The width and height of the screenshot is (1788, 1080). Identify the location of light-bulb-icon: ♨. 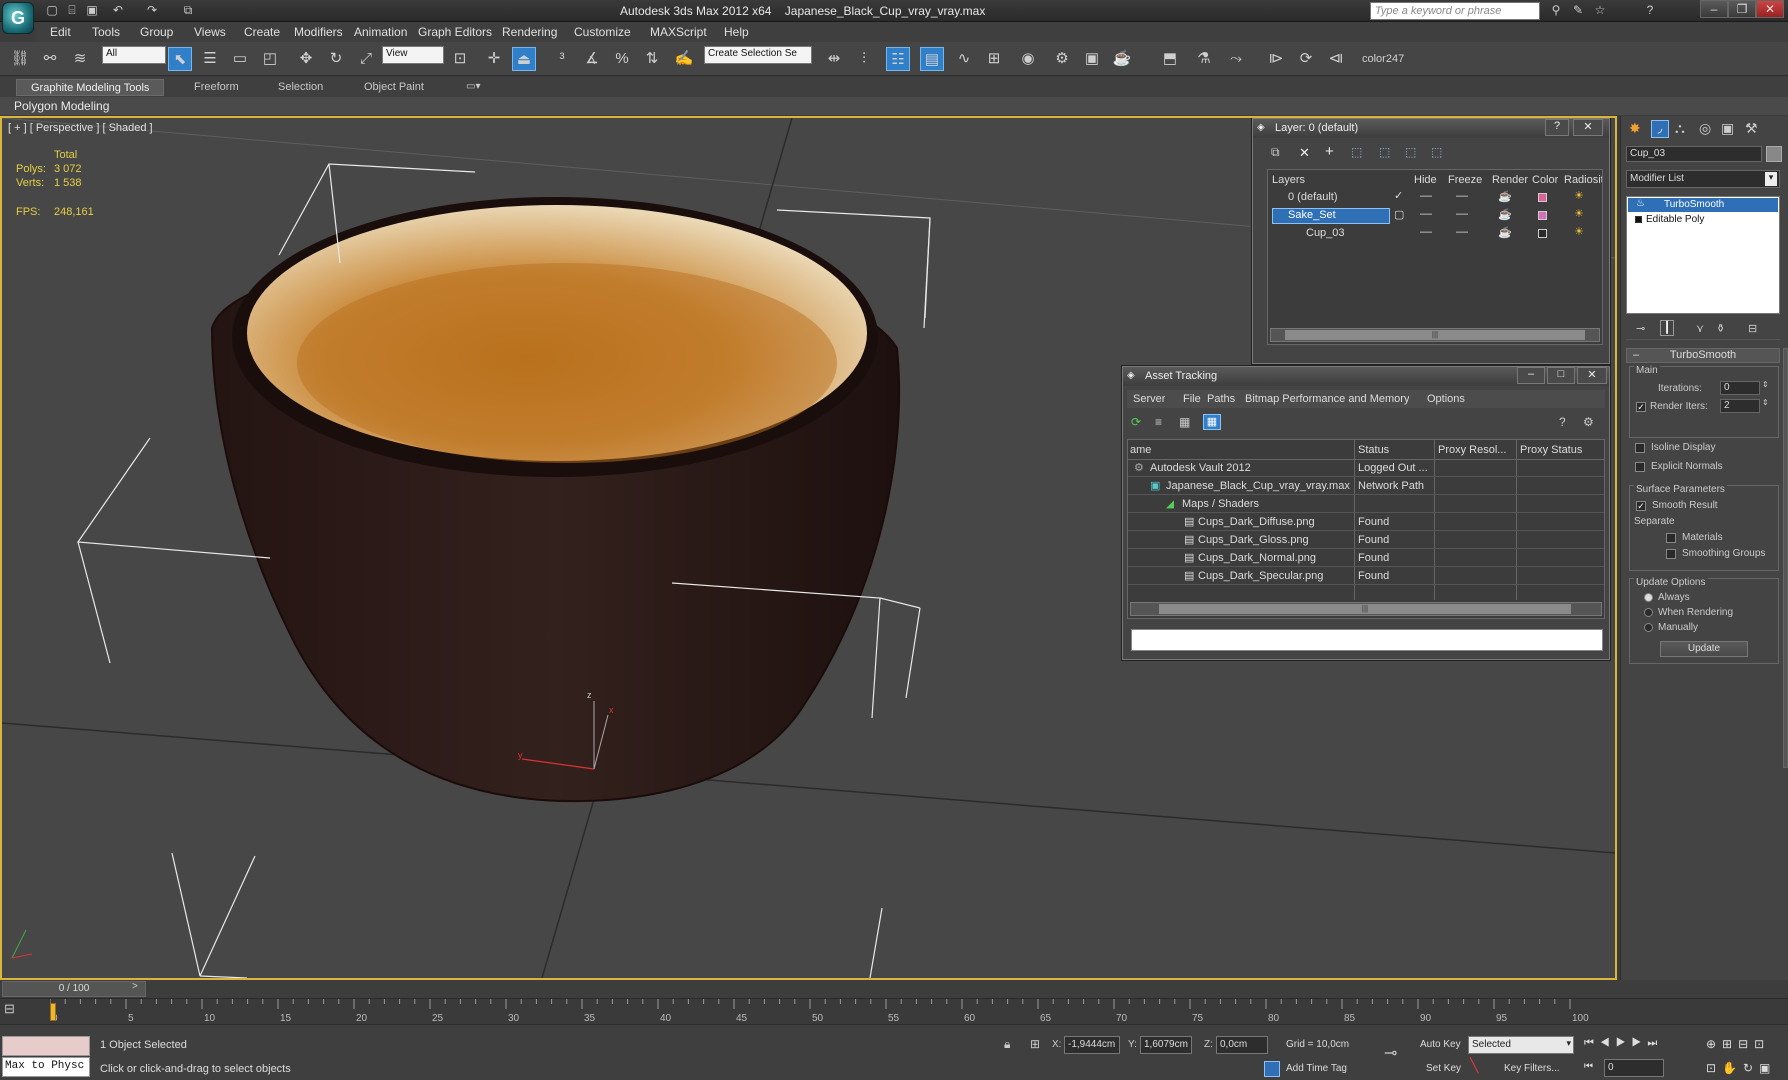
(1640, 203).